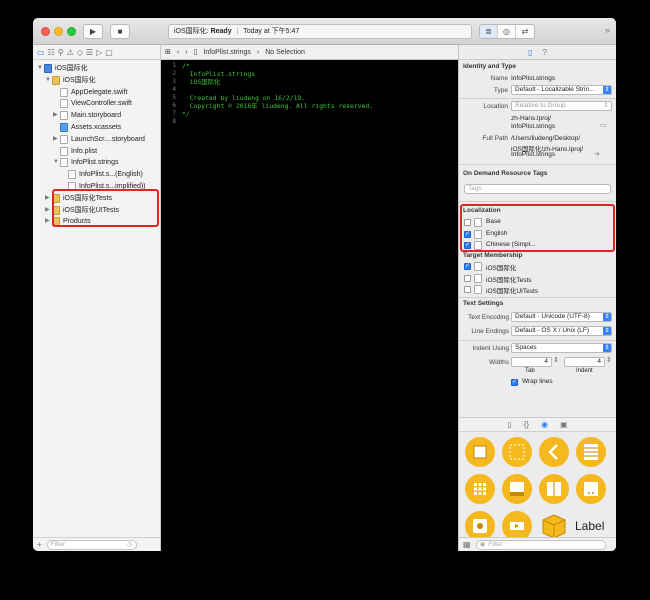  I want to click on code-line: Created by liudeng on 16/2/19., so click(320, 98).